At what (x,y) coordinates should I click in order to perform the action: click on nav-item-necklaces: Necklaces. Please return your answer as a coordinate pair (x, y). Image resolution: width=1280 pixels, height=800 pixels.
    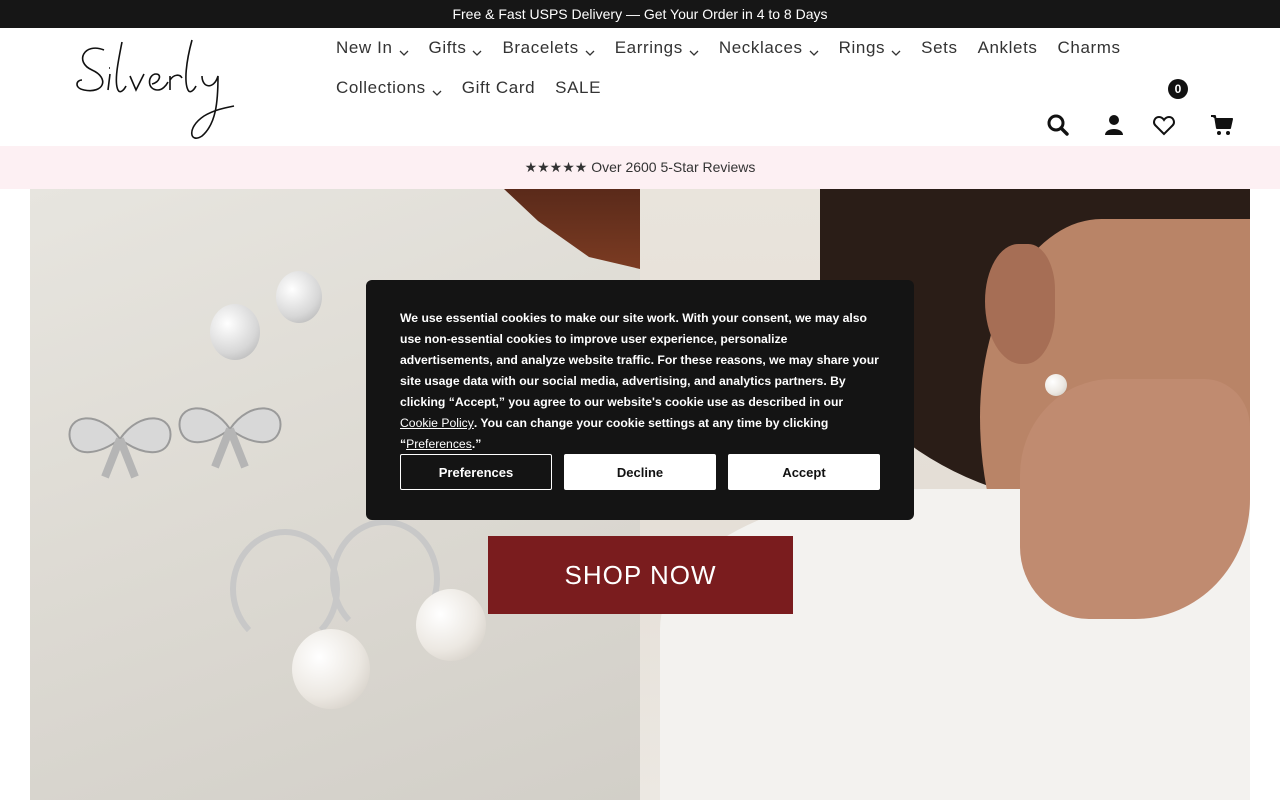
    Looking at the image, I should click on (769, 48).